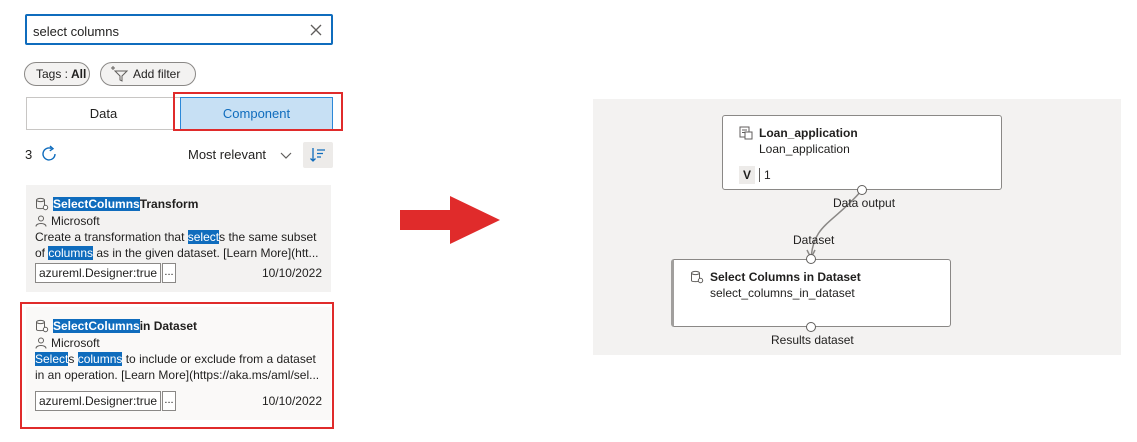 The height and width of the screenshot is (442, 1137). Describe the element at coordinates (862, 152) in the screenshot. I see `dataset-node: Loan_application Loan_application V 1` at that location.